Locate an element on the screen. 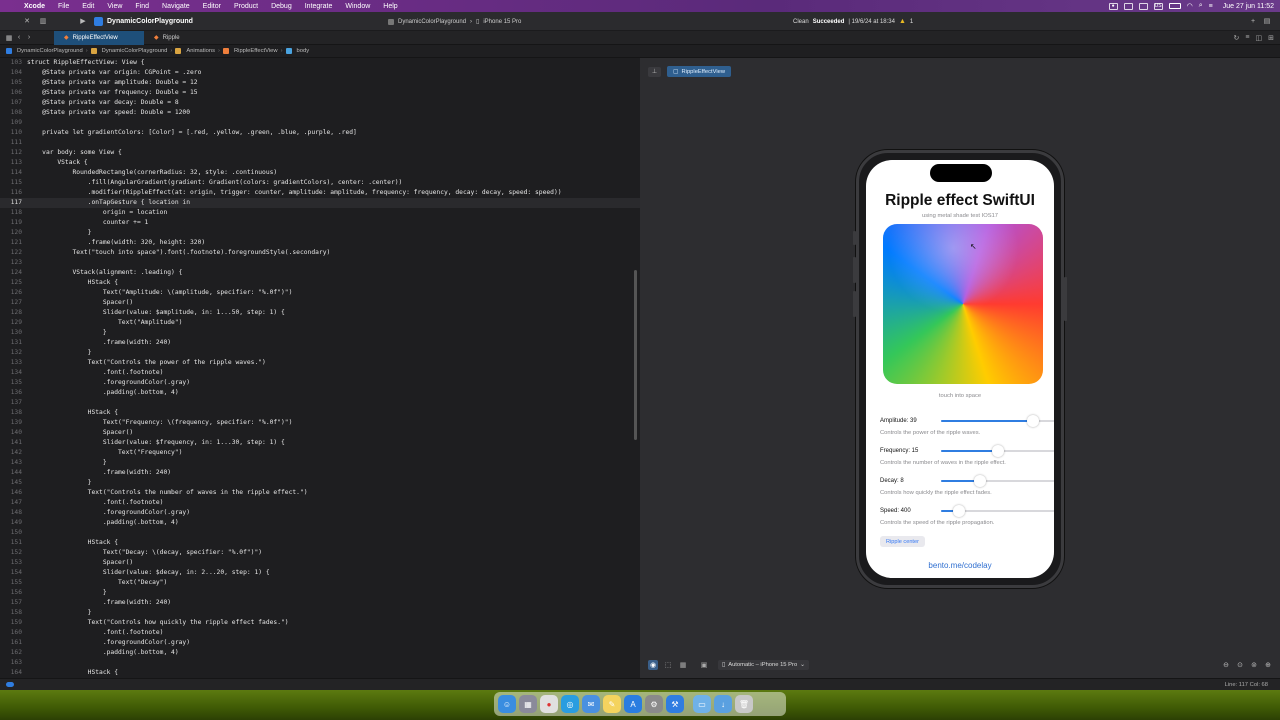  code-line: 158 } is located at coordinates (320, 613).